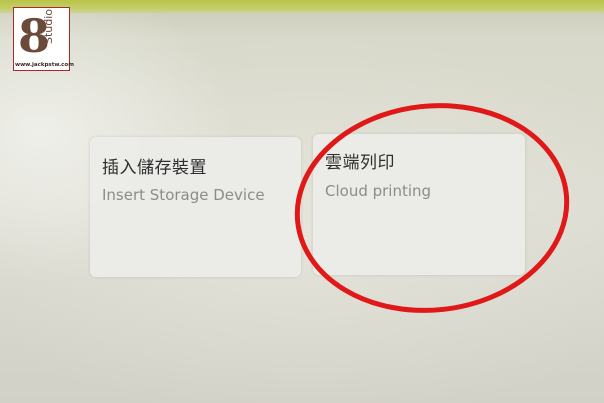  Describe the element at coordinates (302, 6) in the screenshot. I see `top-accent-bar` at that location.